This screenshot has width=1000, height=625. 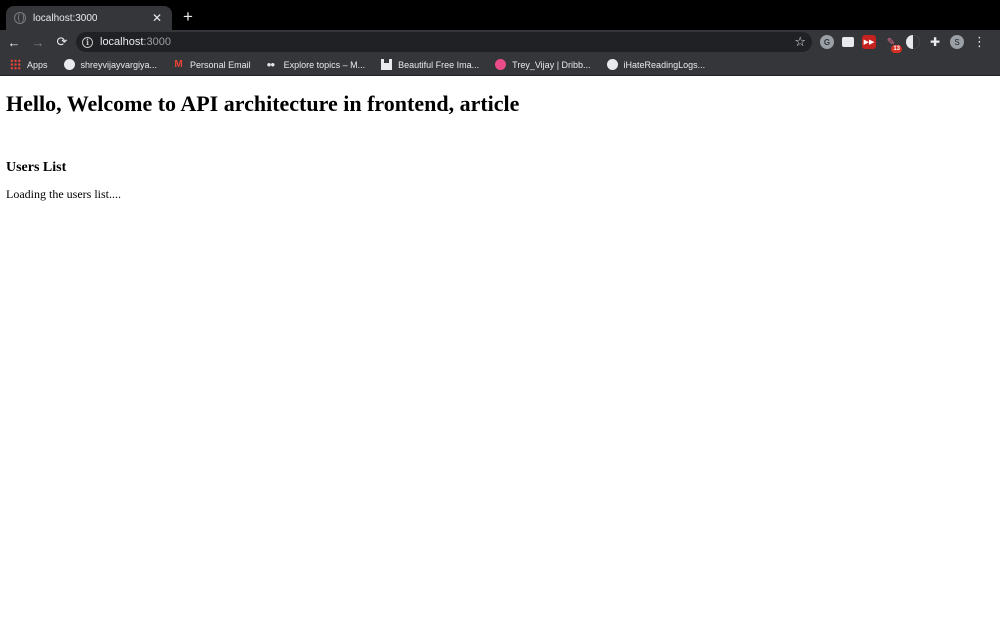 I want to click on media-extension-icon: ▶▶, so click(x=869, y=42).